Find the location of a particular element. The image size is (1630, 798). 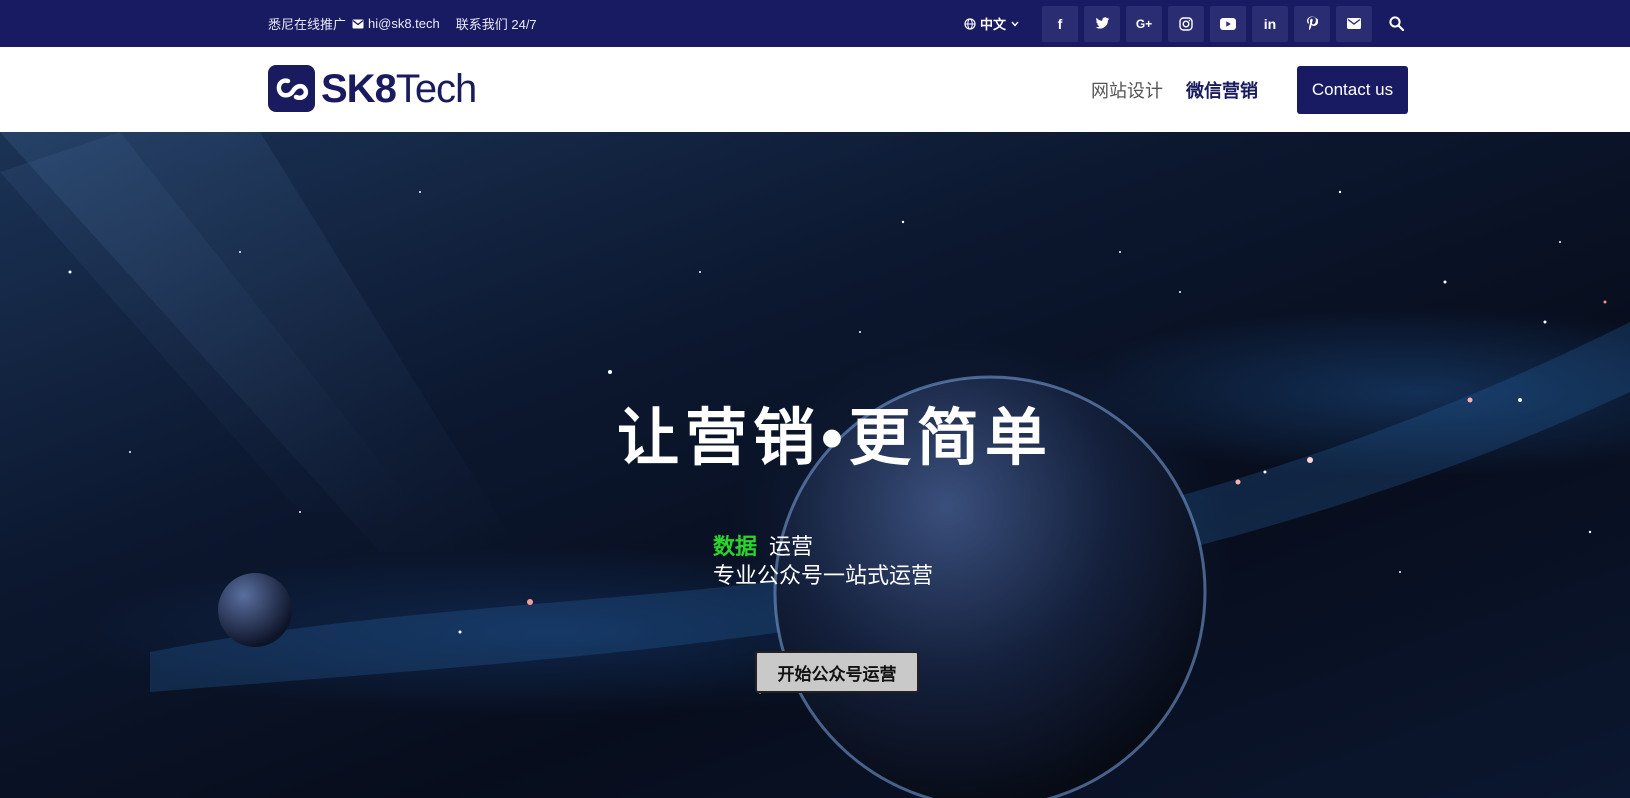

logo-text-light: Tech is located at coordinates (436, 88).